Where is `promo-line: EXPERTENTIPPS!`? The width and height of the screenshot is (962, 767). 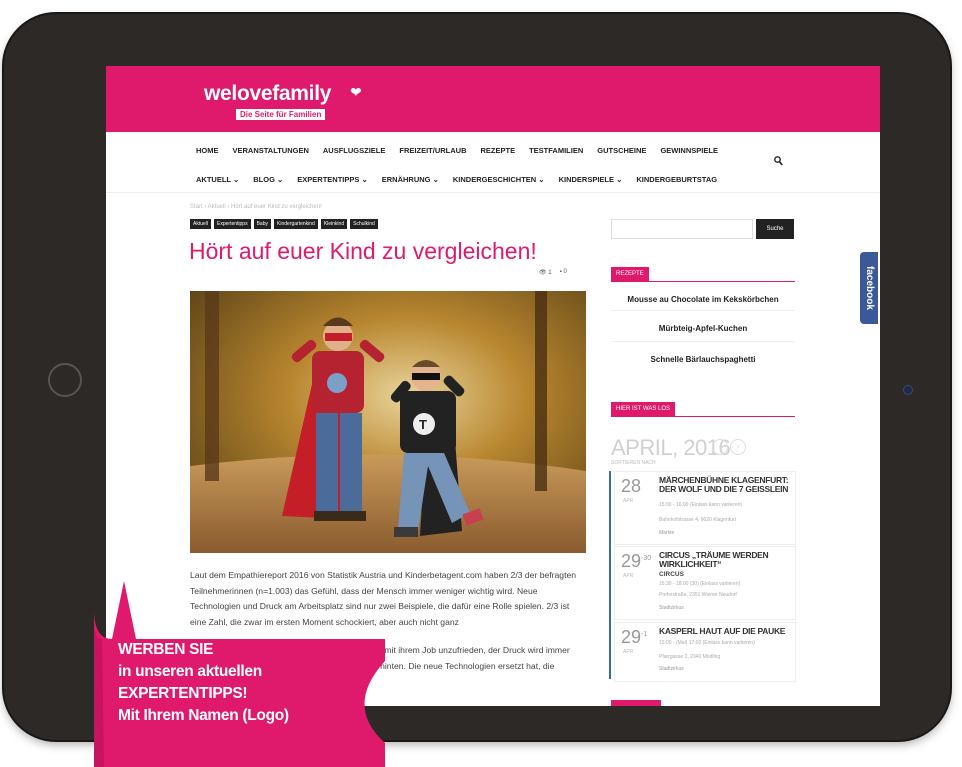
promo-line: EXPERTENTIPPS! is located at coordinates (183, 693).